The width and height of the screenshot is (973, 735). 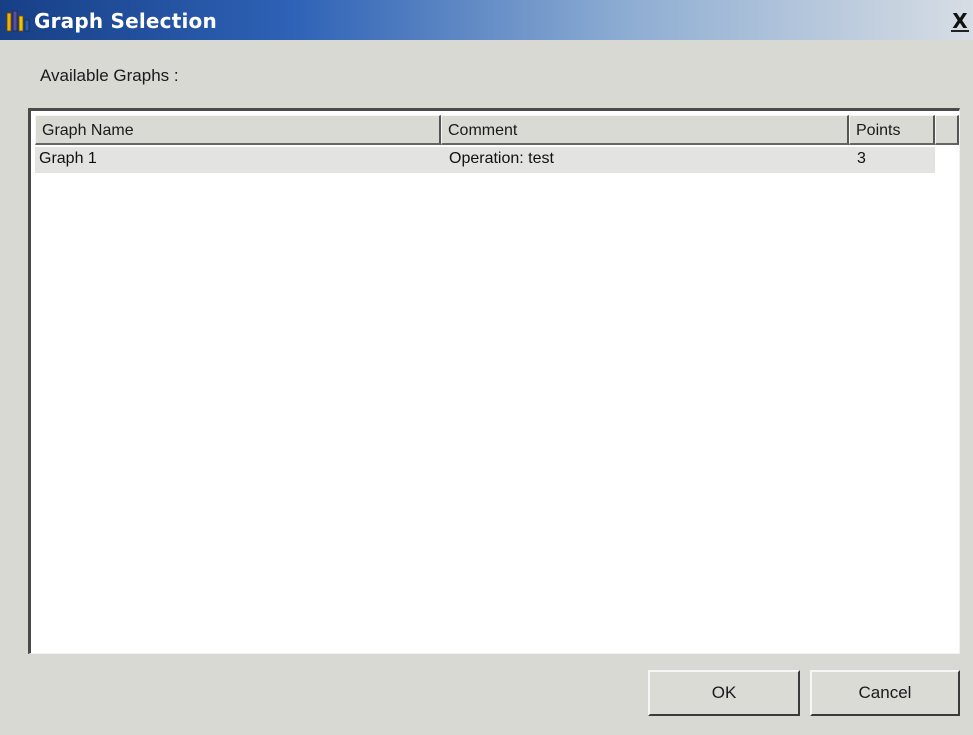 What do you see at coordinates (501, 158) in the screenshot?
I see `cell-comment: Operation: test` at bounding box center [501, 158].